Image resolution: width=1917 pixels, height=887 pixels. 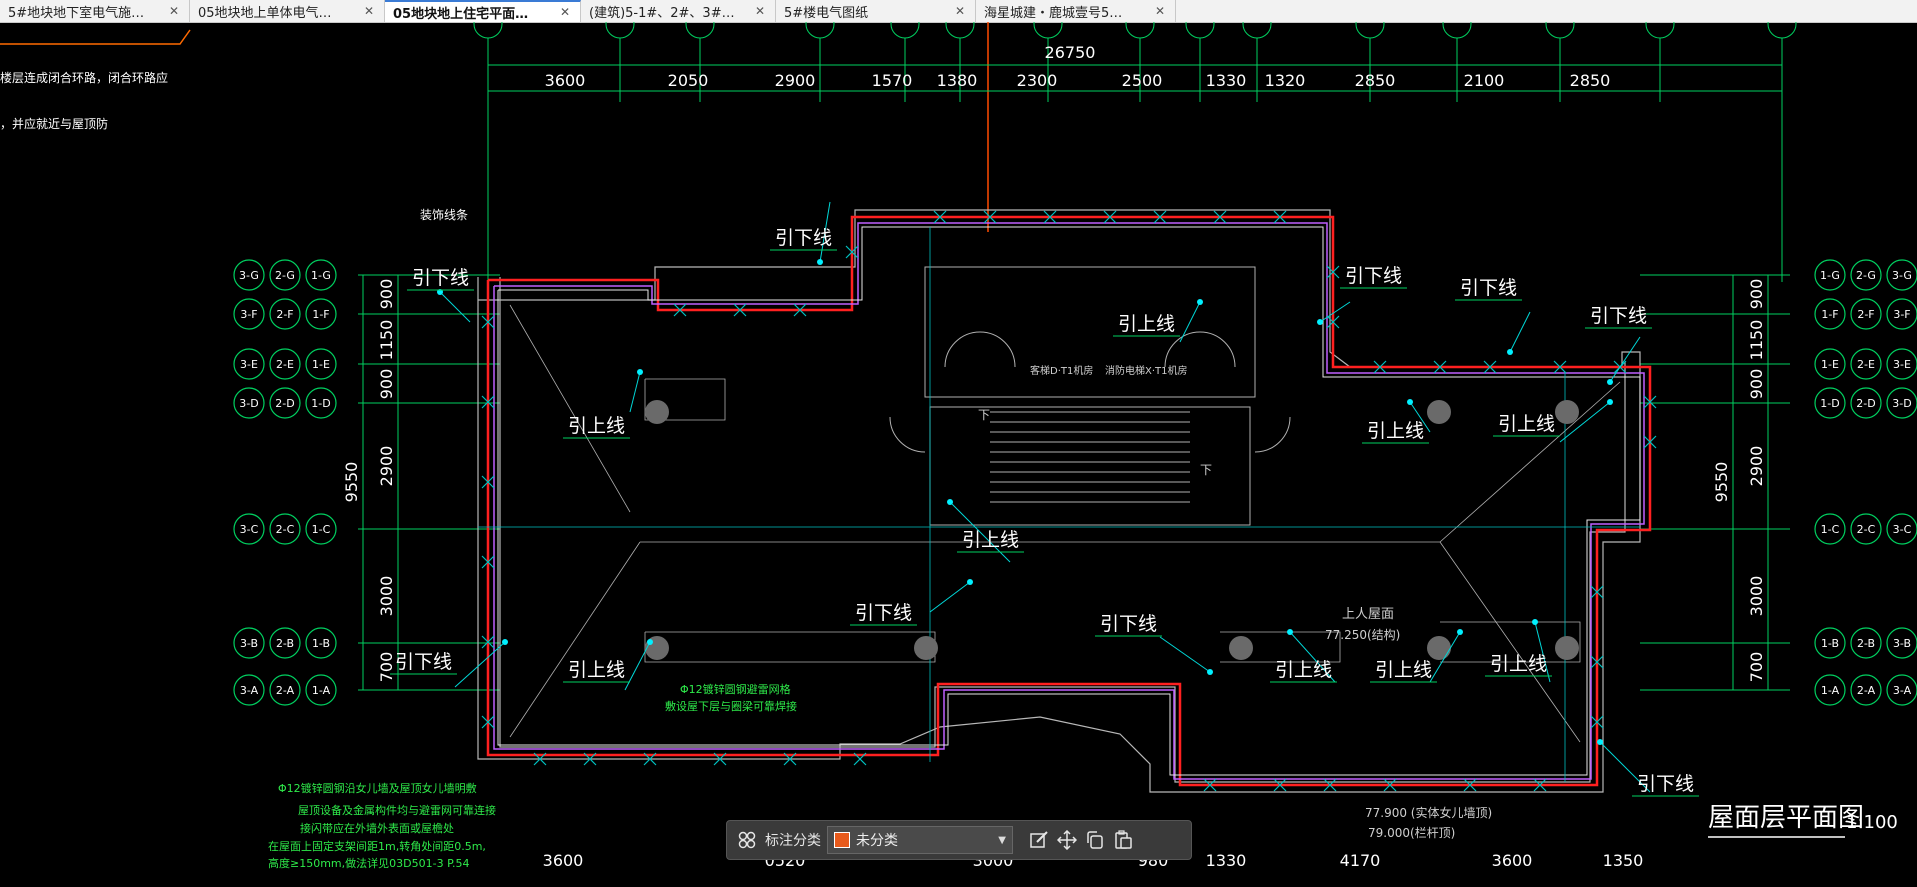 I want to click on chevron-down-icon: ▼, so click(x=1002, y=840).